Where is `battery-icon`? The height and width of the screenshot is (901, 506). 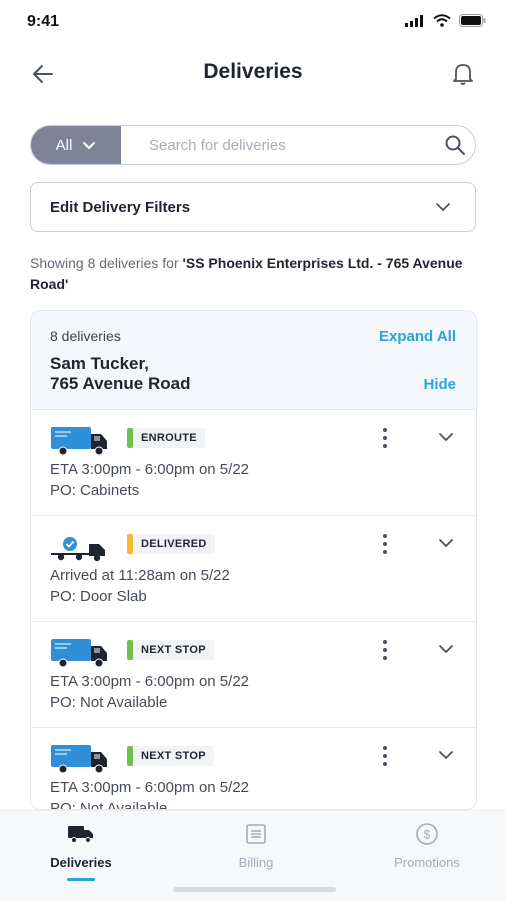 battery-icon is located at coordinates (472, 20).